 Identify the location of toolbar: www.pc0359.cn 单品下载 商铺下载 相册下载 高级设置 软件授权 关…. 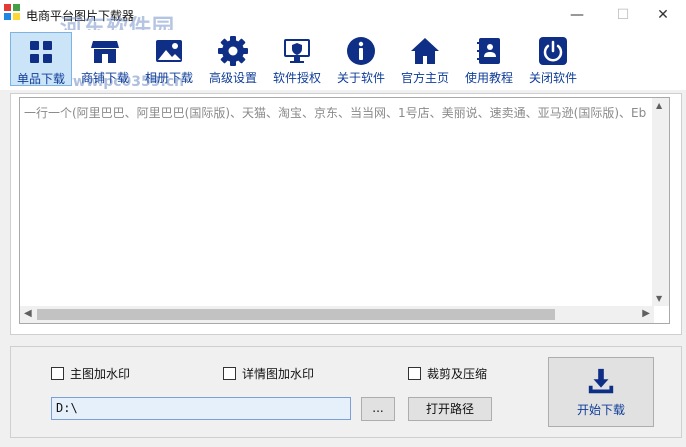
(343, 60).